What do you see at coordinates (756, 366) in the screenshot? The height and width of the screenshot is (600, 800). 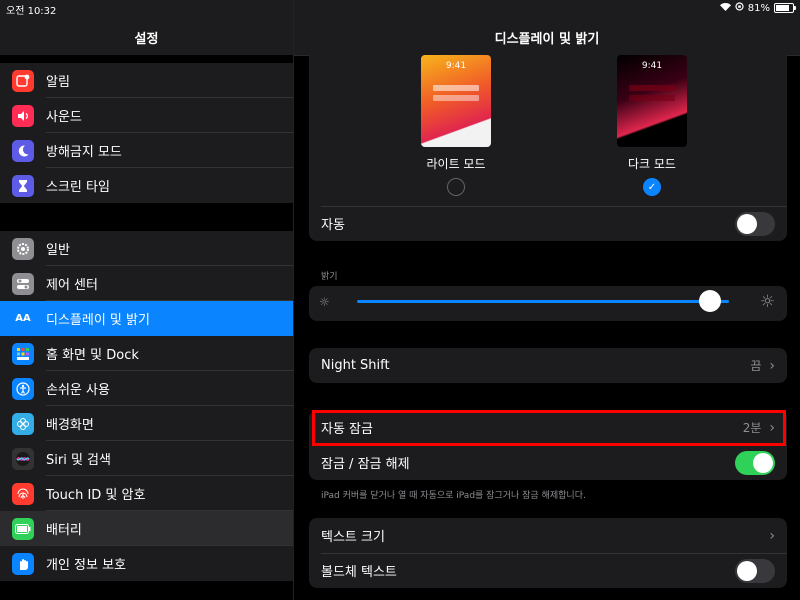 I see `night-shift-value: 끔` at bounding box center [756, 366].